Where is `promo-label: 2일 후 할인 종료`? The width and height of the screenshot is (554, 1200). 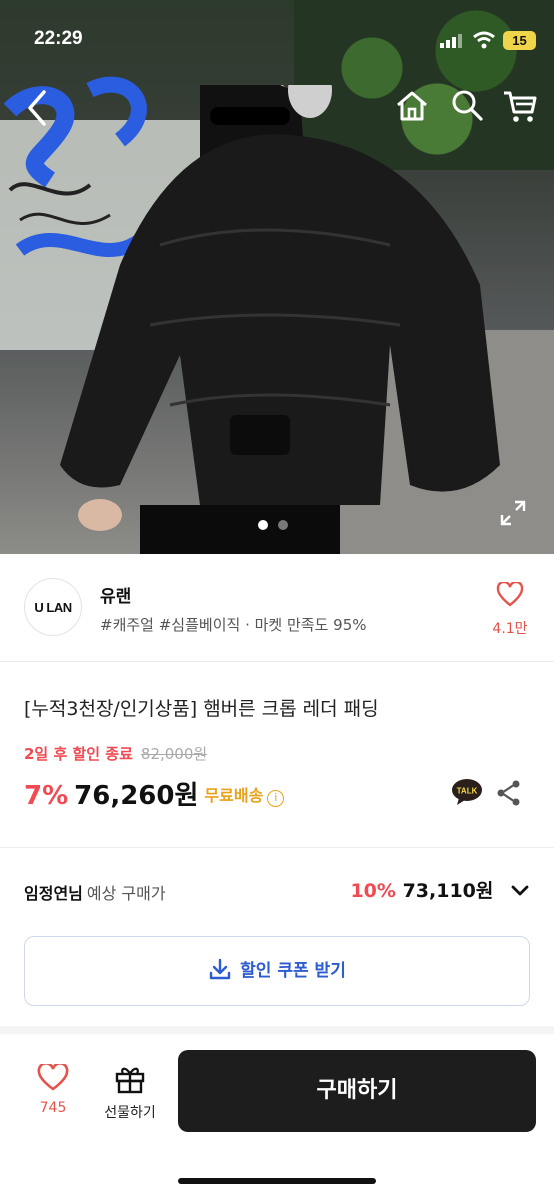
promo-label: 2일 후 할인 종료 is located at coordinates (78, 754).